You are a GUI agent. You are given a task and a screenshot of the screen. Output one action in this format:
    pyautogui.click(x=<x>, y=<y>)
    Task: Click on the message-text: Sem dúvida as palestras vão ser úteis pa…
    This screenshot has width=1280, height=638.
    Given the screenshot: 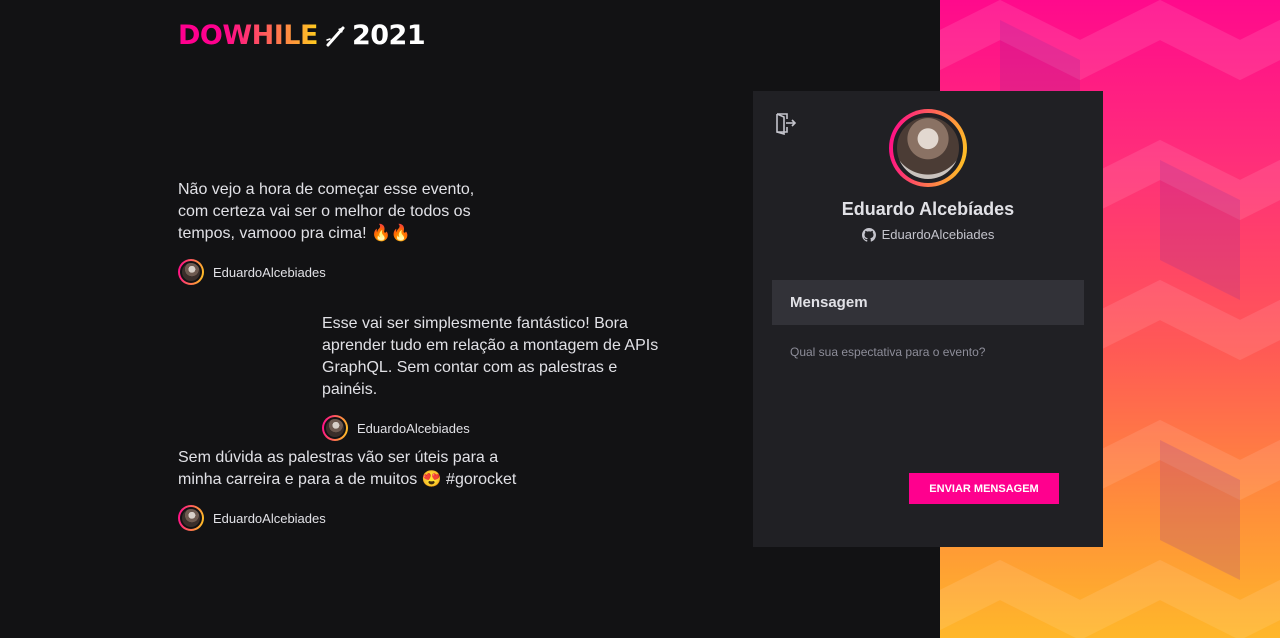 What is the action you would take?
    pyautogui.click(x=347, y=468)
    